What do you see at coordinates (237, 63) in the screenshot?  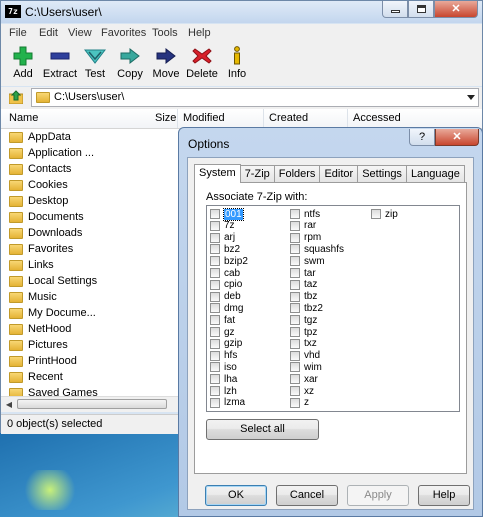 I see `info-button: Info` at bounding box center [237, 63].